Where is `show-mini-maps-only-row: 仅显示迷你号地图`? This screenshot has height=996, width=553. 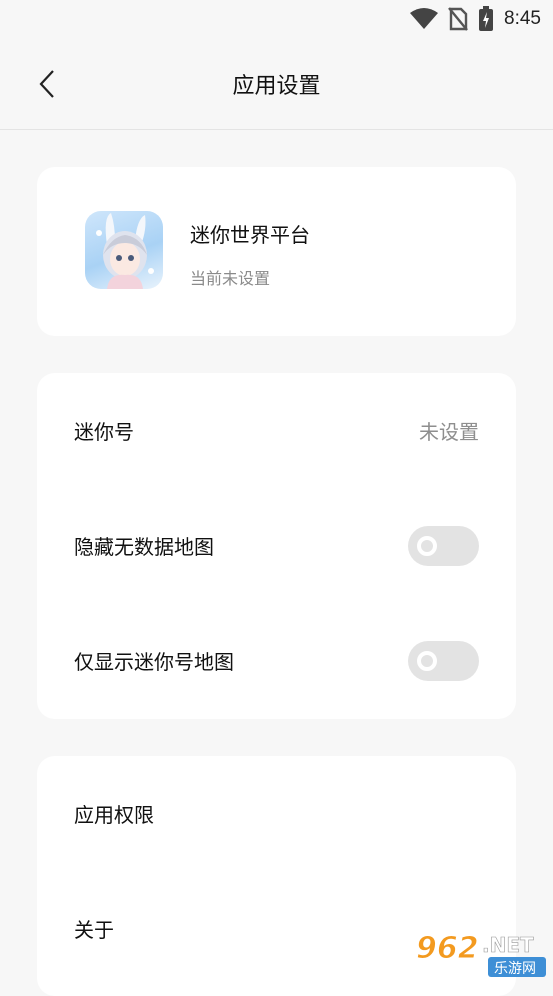
show-mini-maps-only-row: 仅显示迷你号地图 is located at coordinates (276, 660).